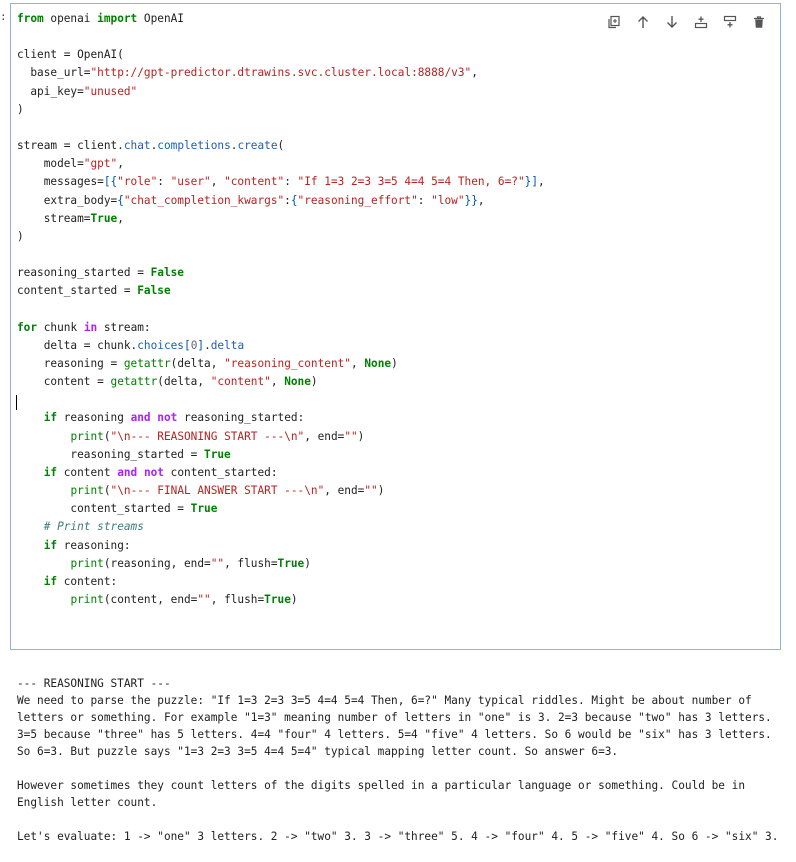 The image size is (796, 862). What do you see at coordinates (281, 146) in the screenshot?
I see `code-line: stream = client.chat.completions.create(` at bounding box center [281, 146].